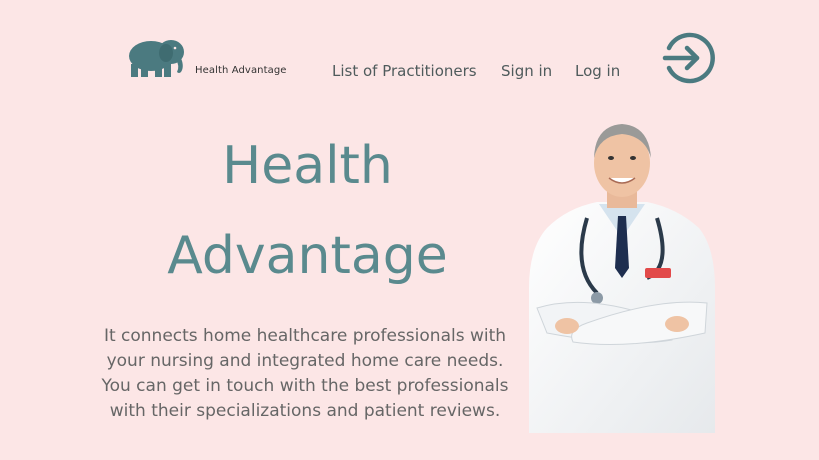 The width and height of the screenshot is (819, 460). What do you see at coordinates (307, 166) in the screenshot?
I see `hero-title-line1: Health` at bounding box center [307, 166].